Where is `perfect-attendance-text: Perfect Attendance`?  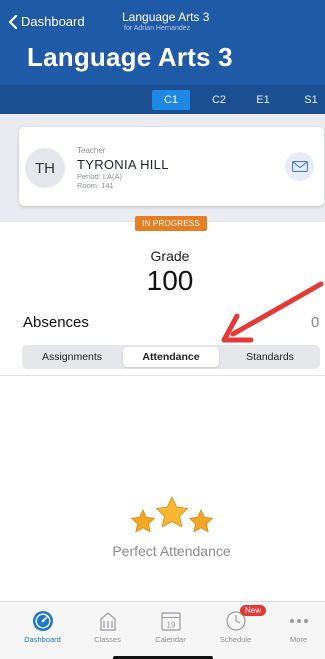
perfect-attendance-text: Perfect Attendance is located at coordinates (171, 551).